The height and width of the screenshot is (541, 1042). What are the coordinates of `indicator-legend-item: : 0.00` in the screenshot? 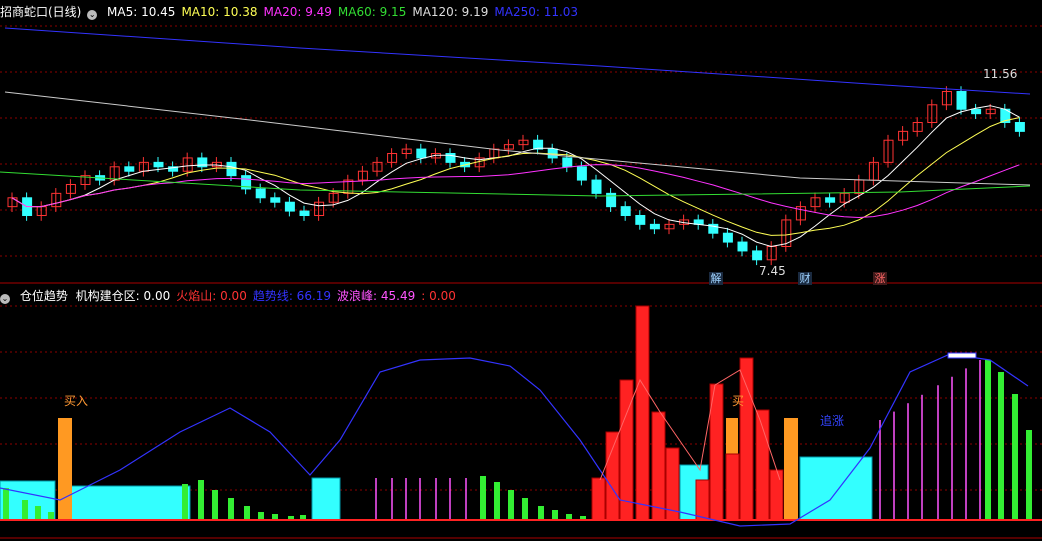 It's located at (438, 296).